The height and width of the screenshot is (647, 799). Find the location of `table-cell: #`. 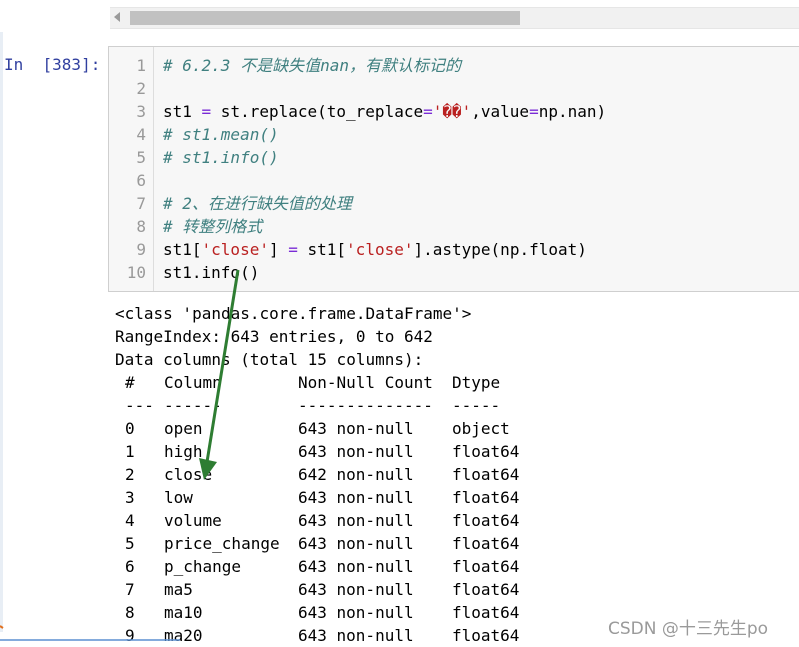

table-cell: # is located at coordinates (130, 382).